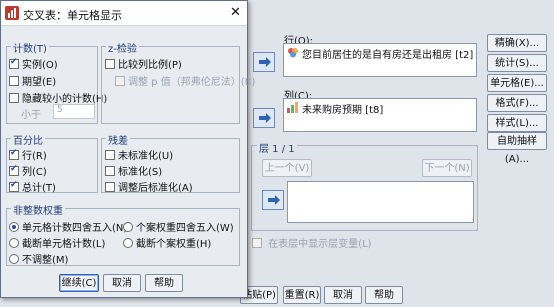 The height and width of the screenshot is (307, 554). What do you see at coordinates (14, 226) in the screenshot?
I see `round-cell-counts-radio` at bounding box center [14, 226].